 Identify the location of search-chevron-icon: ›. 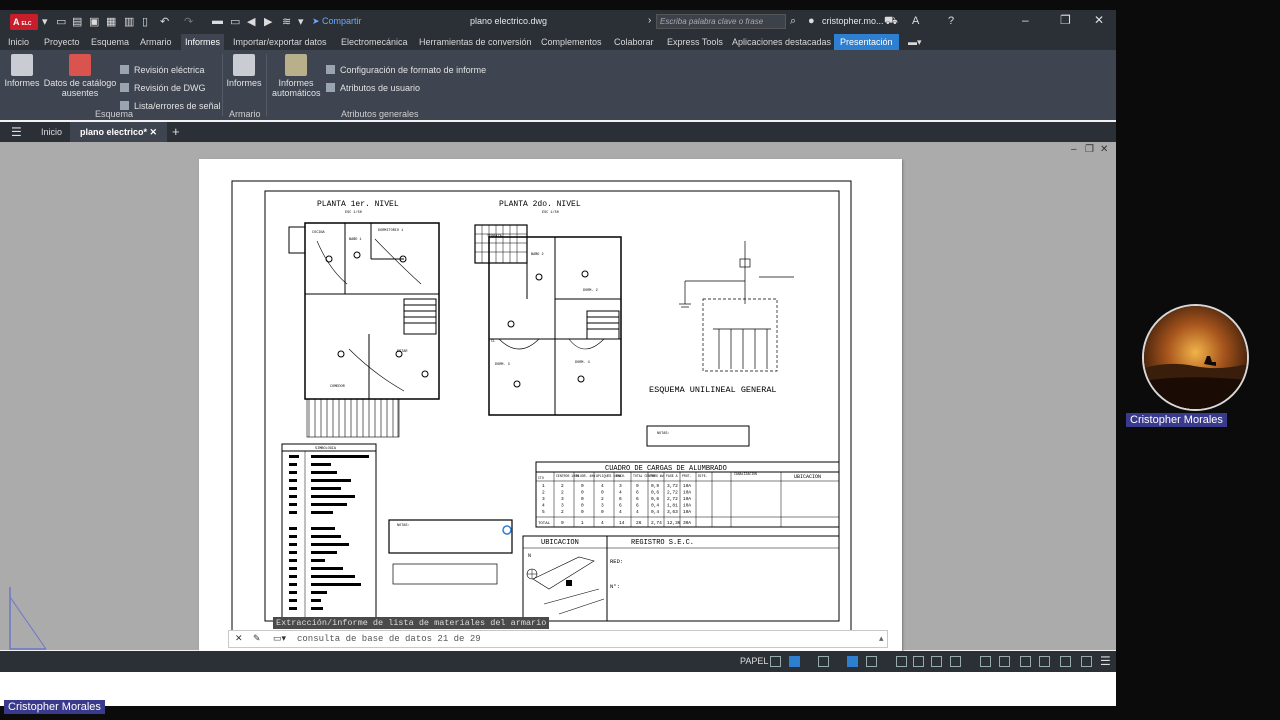
(649, 20).